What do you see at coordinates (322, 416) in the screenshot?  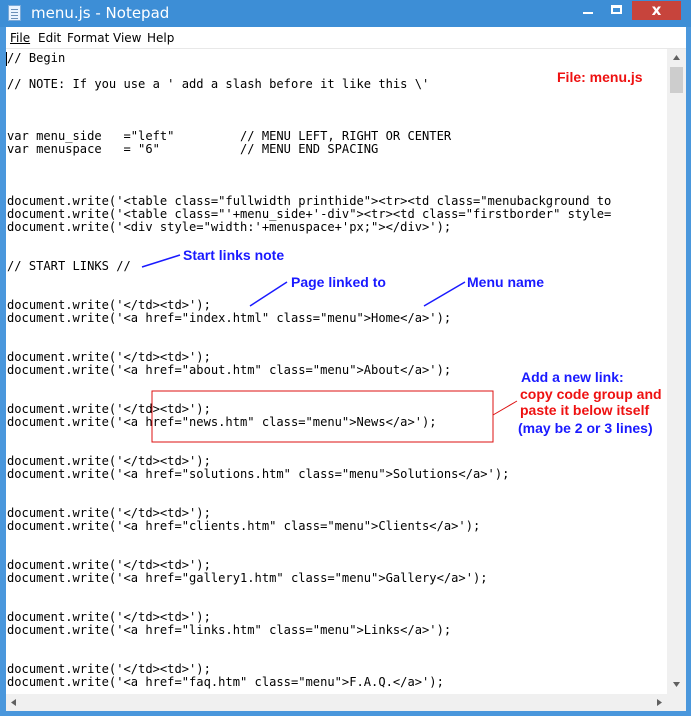 I see `news-link-highlight-box` at bounding box center [322, 416].